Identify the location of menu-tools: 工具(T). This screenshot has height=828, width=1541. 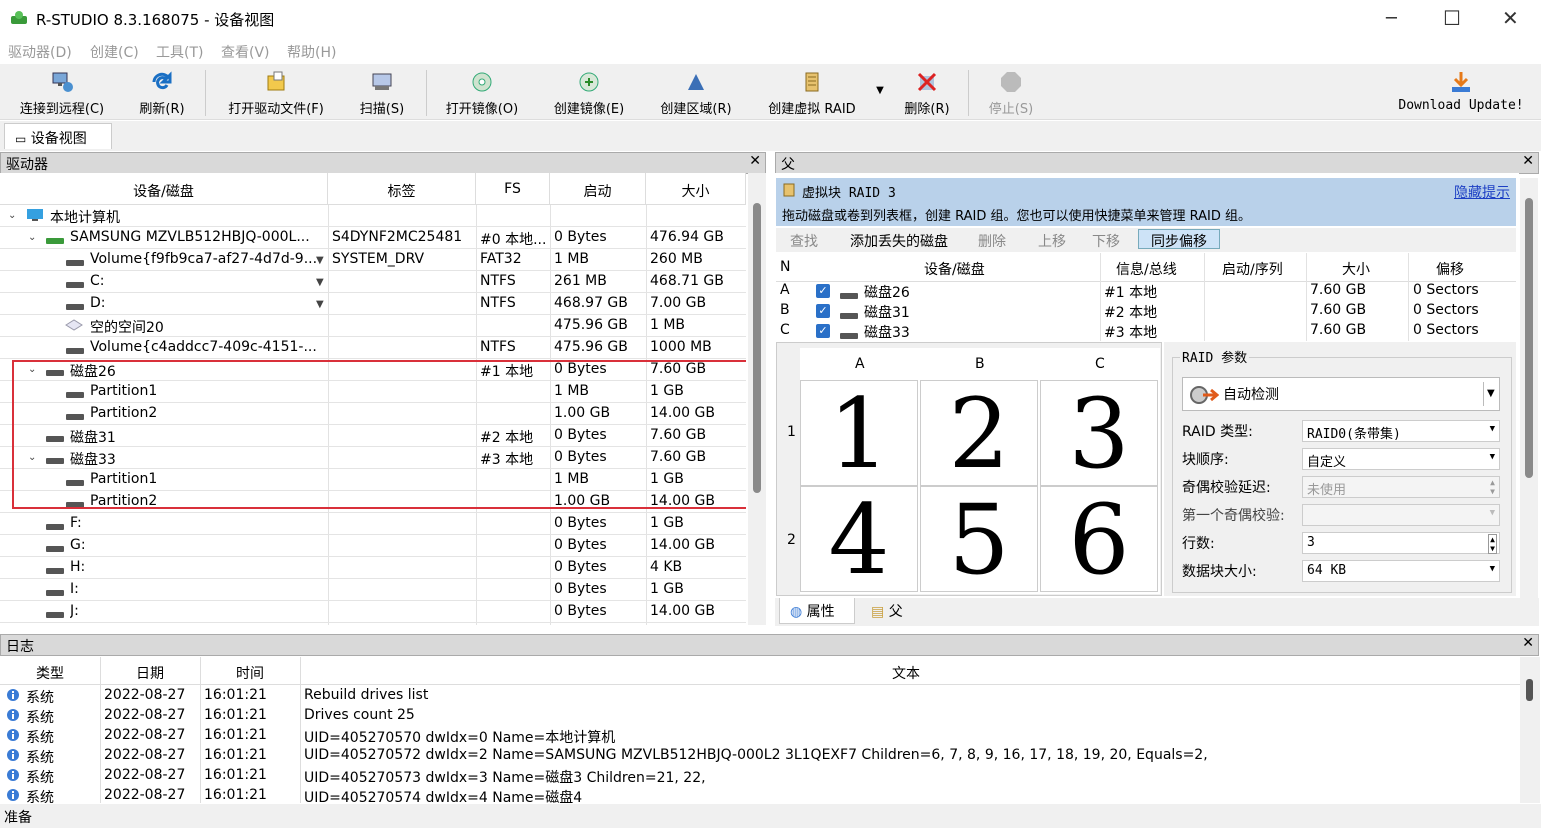
(179, 52).